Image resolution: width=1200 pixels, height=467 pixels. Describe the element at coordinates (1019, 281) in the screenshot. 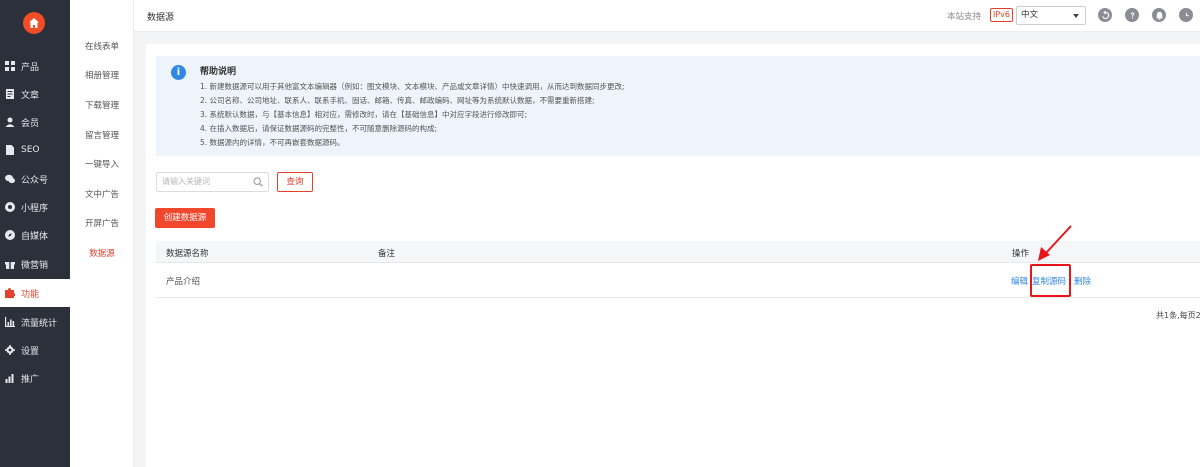

I see `edit-link: 编辑` at that location.